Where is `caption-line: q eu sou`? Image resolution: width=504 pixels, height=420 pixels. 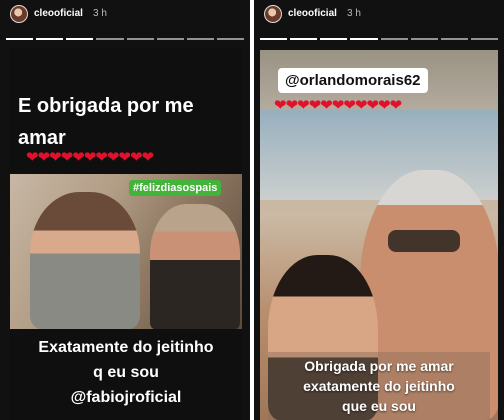
caption-line: q eu sou is located at coordinates (126, 372).